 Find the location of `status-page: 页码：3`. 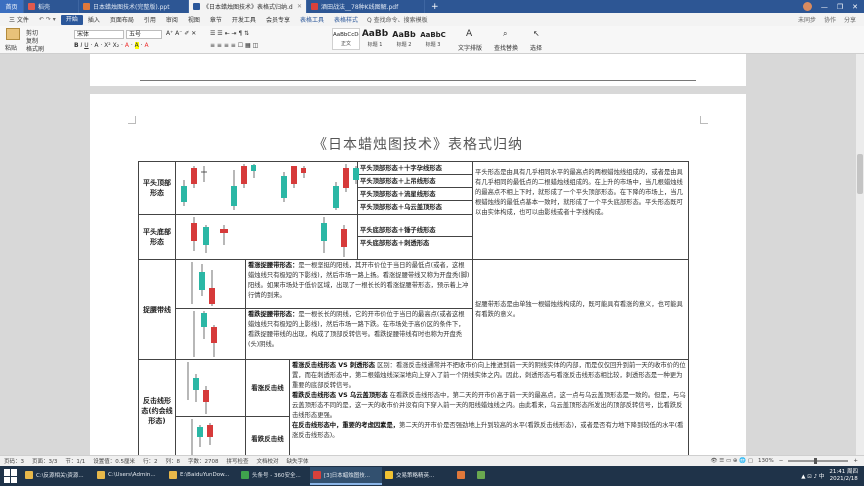

status-page: 页码：3 is located at coordinates (14, 461).